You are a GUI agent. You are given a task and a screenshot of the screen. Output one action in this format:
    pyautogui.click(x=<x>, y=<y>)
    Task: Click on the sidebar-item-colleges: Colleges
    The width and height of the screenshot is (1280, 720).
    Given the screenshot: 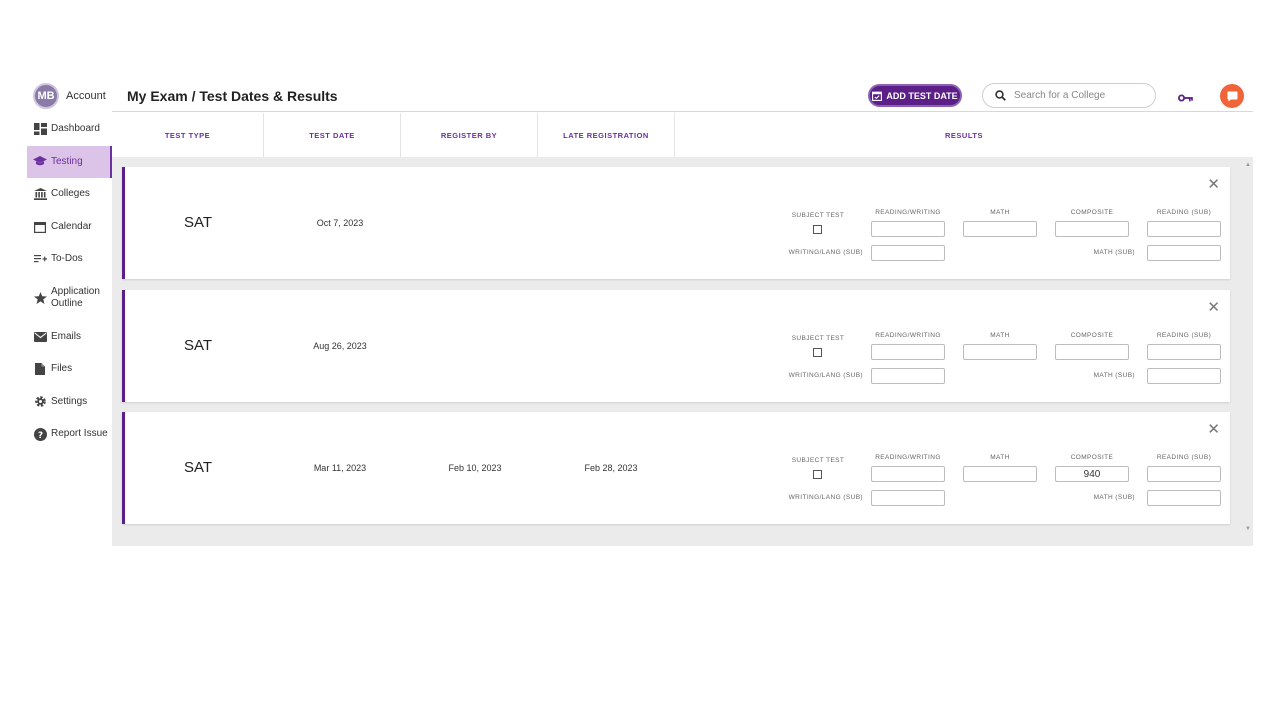 What is the action you would take?
    pyautogui.click(x=69, y=194)
    